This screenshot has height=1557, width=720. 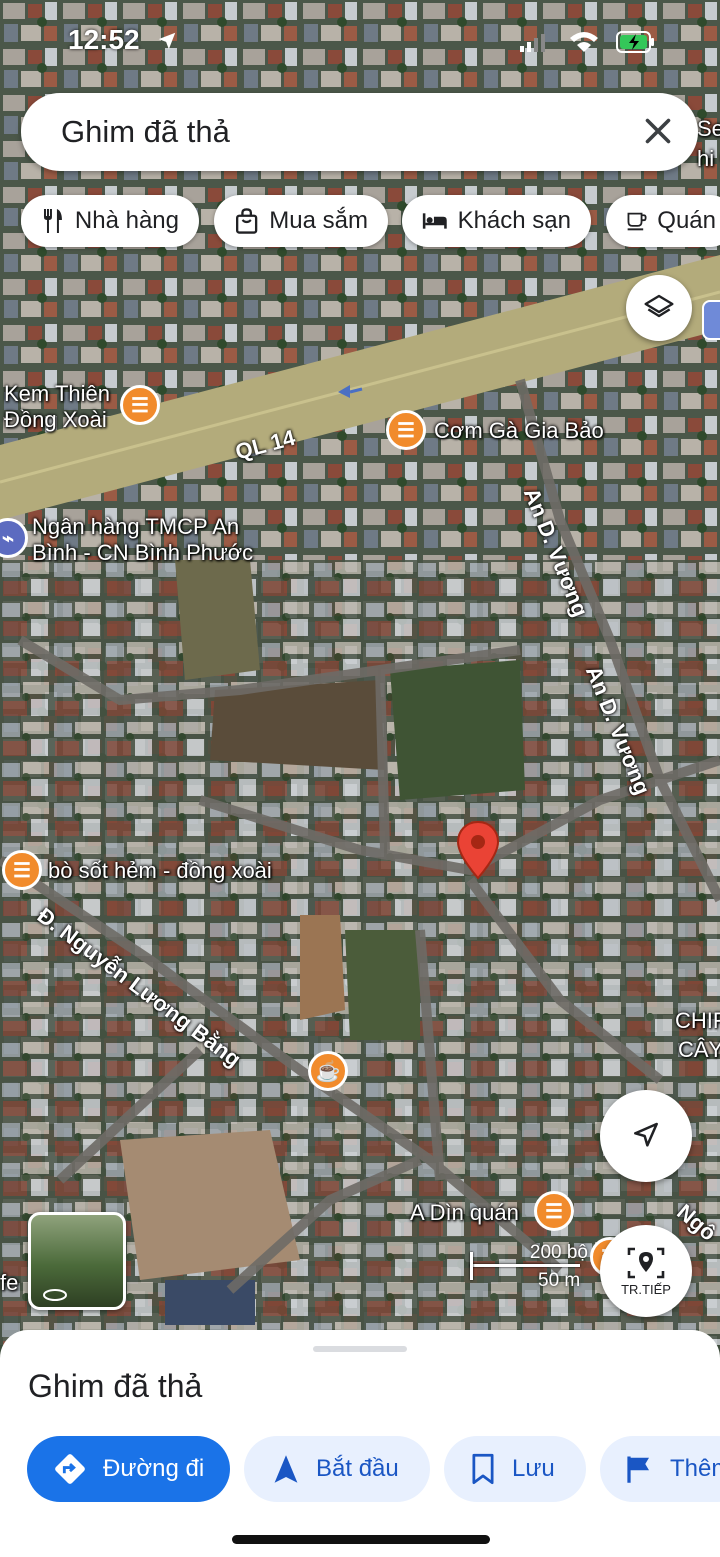 I want to click on search-bar: Ghim đã thả, so click(x=359, y=132).